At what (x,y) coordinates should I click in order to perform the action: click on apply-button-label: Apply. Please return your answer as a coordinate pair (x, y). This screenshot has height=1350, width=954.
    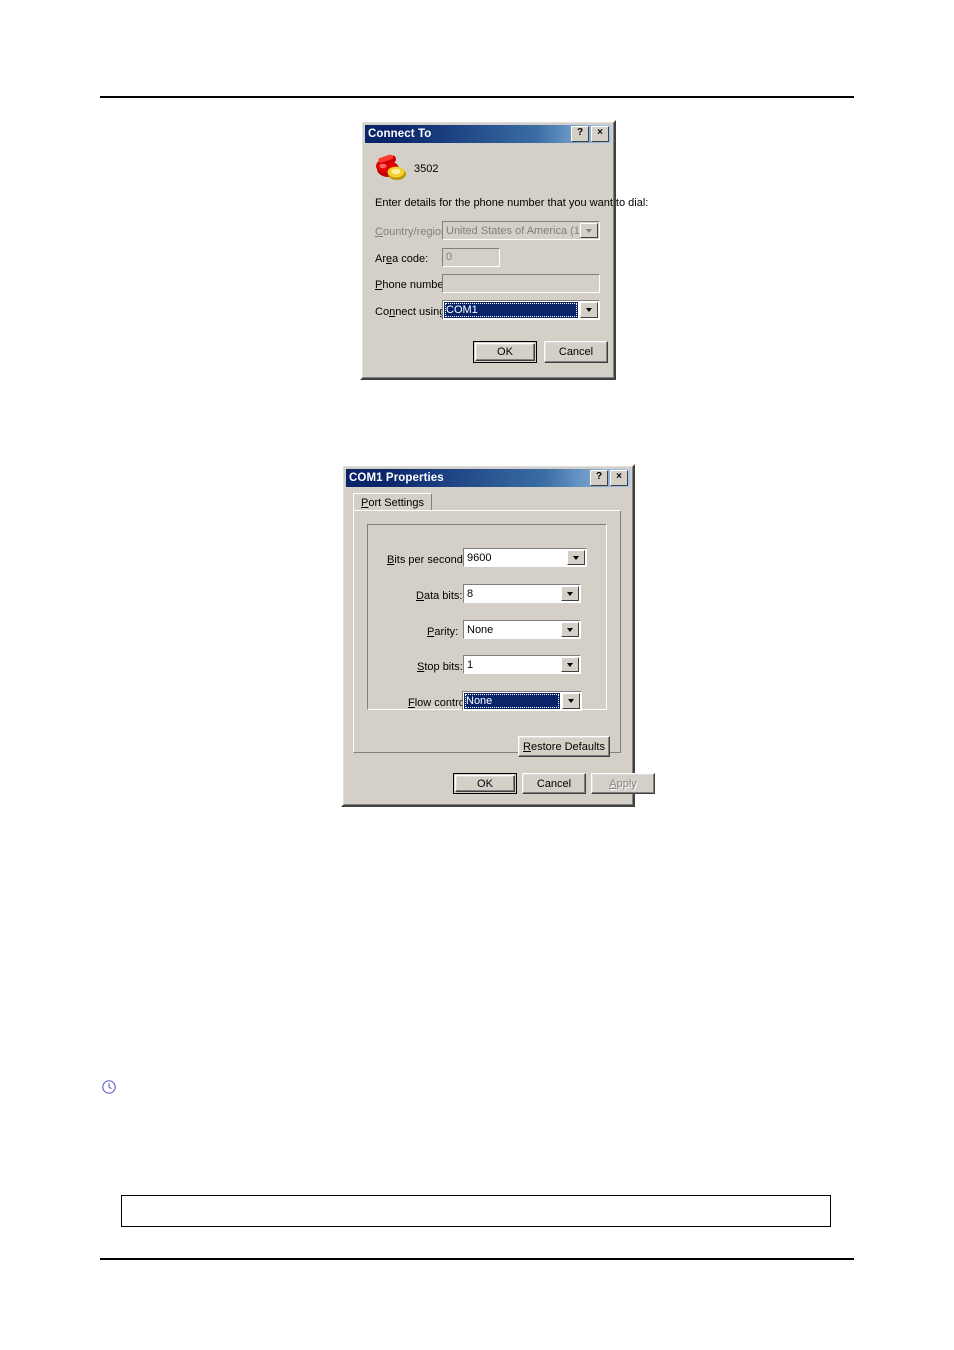
    Looking at the image, I should click on (623, 783).